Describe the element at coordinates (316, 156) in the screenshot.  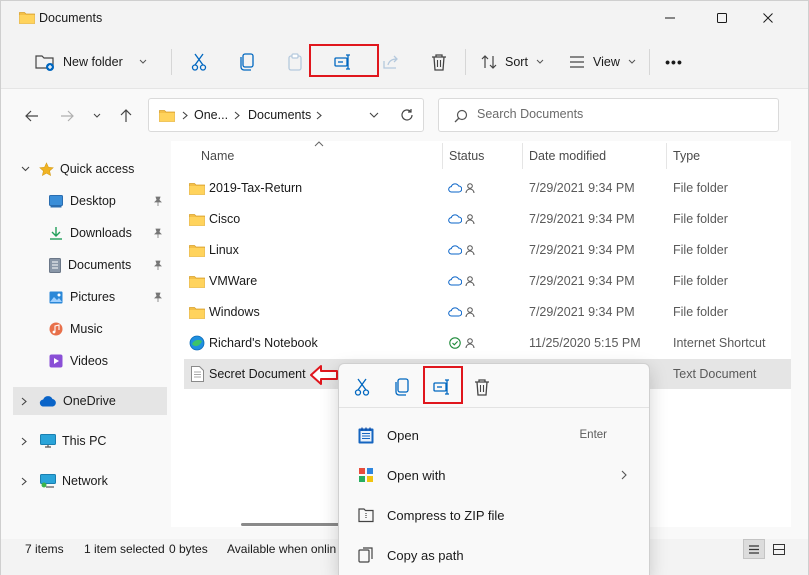
I see `column-header-name: Name` at that location.